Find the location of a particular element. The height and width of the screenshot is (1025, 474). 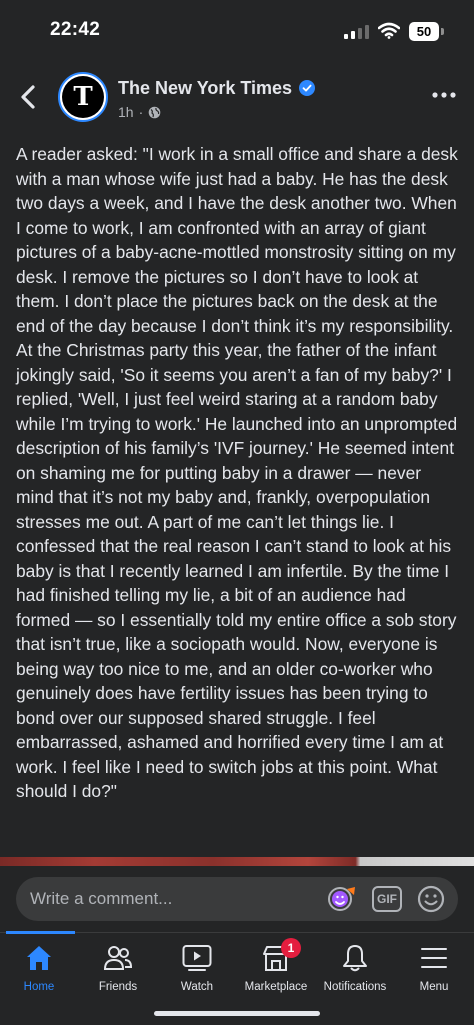

nyt-logo-icon: T is located at coordinates (83, 97).